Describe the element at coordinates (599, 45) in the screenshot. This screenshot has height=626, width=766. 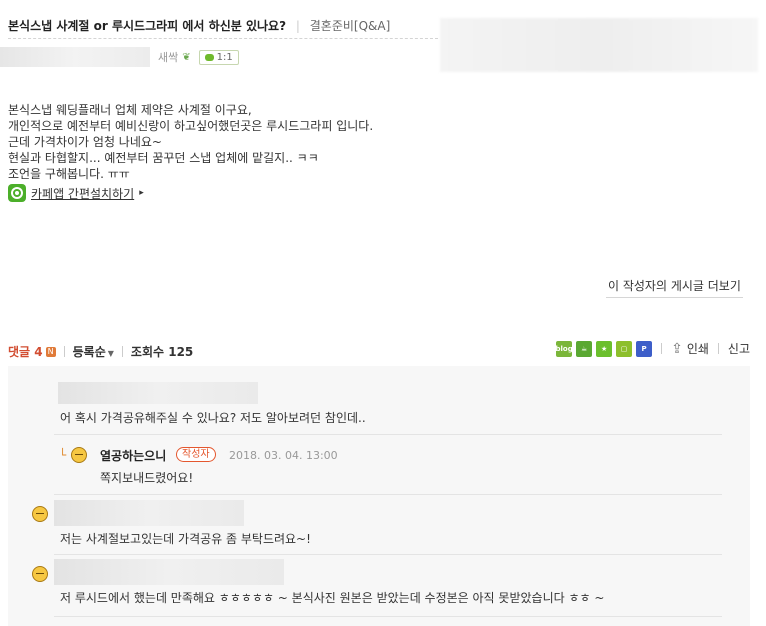
I see `blurred-region` at that location.